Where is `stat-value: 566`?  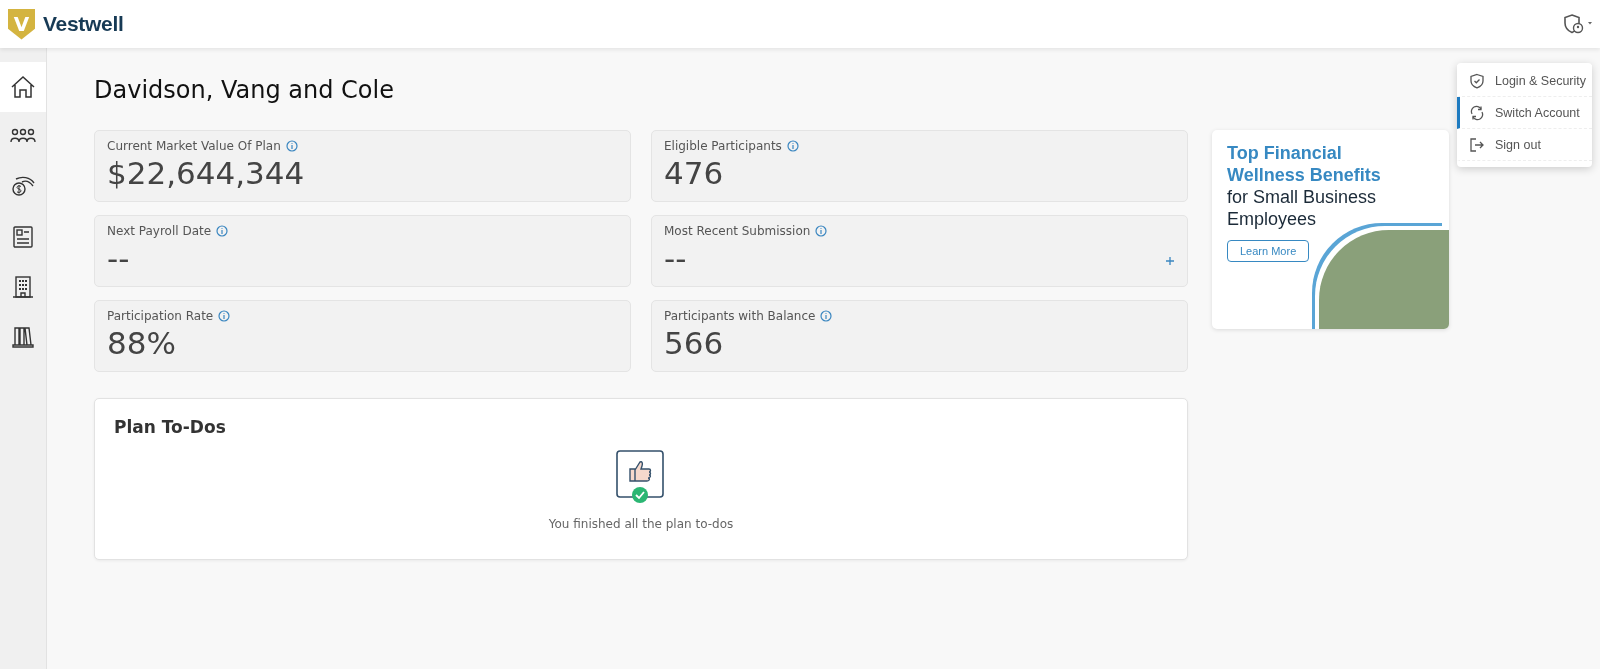
stat-value: 566 is located at coordinates (694, 343).